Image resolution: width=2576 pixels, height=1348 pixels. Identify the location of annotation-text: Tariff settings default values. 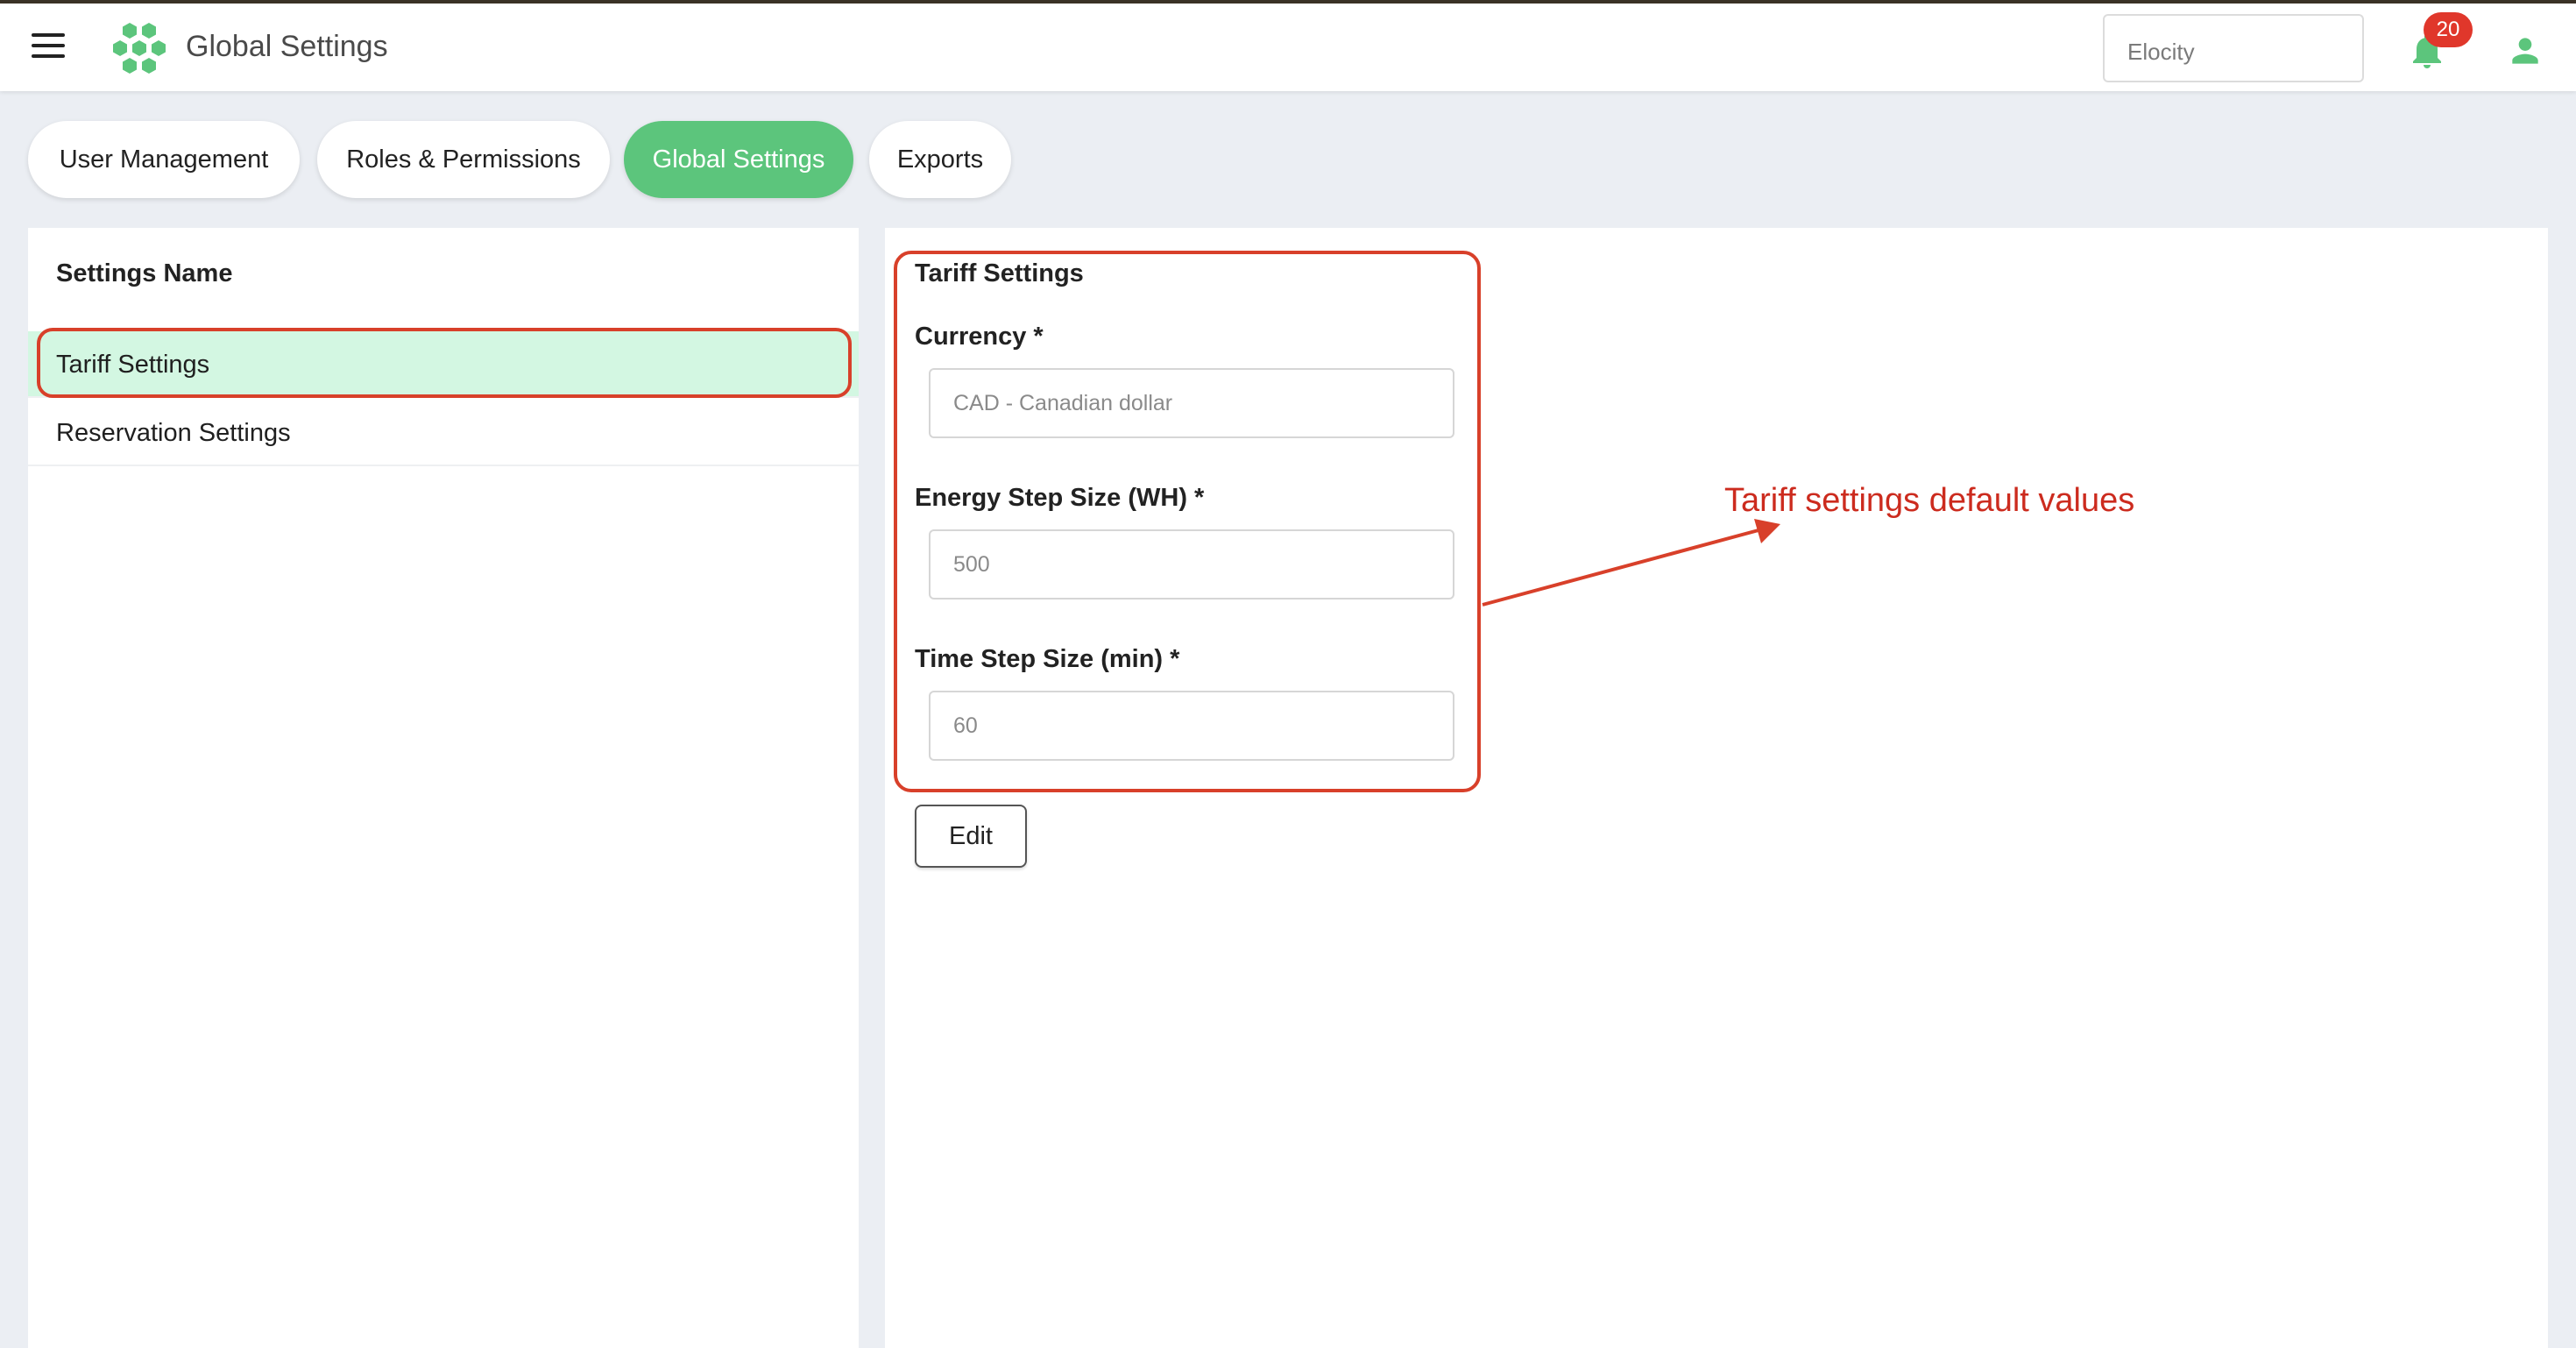
(1929, 500).